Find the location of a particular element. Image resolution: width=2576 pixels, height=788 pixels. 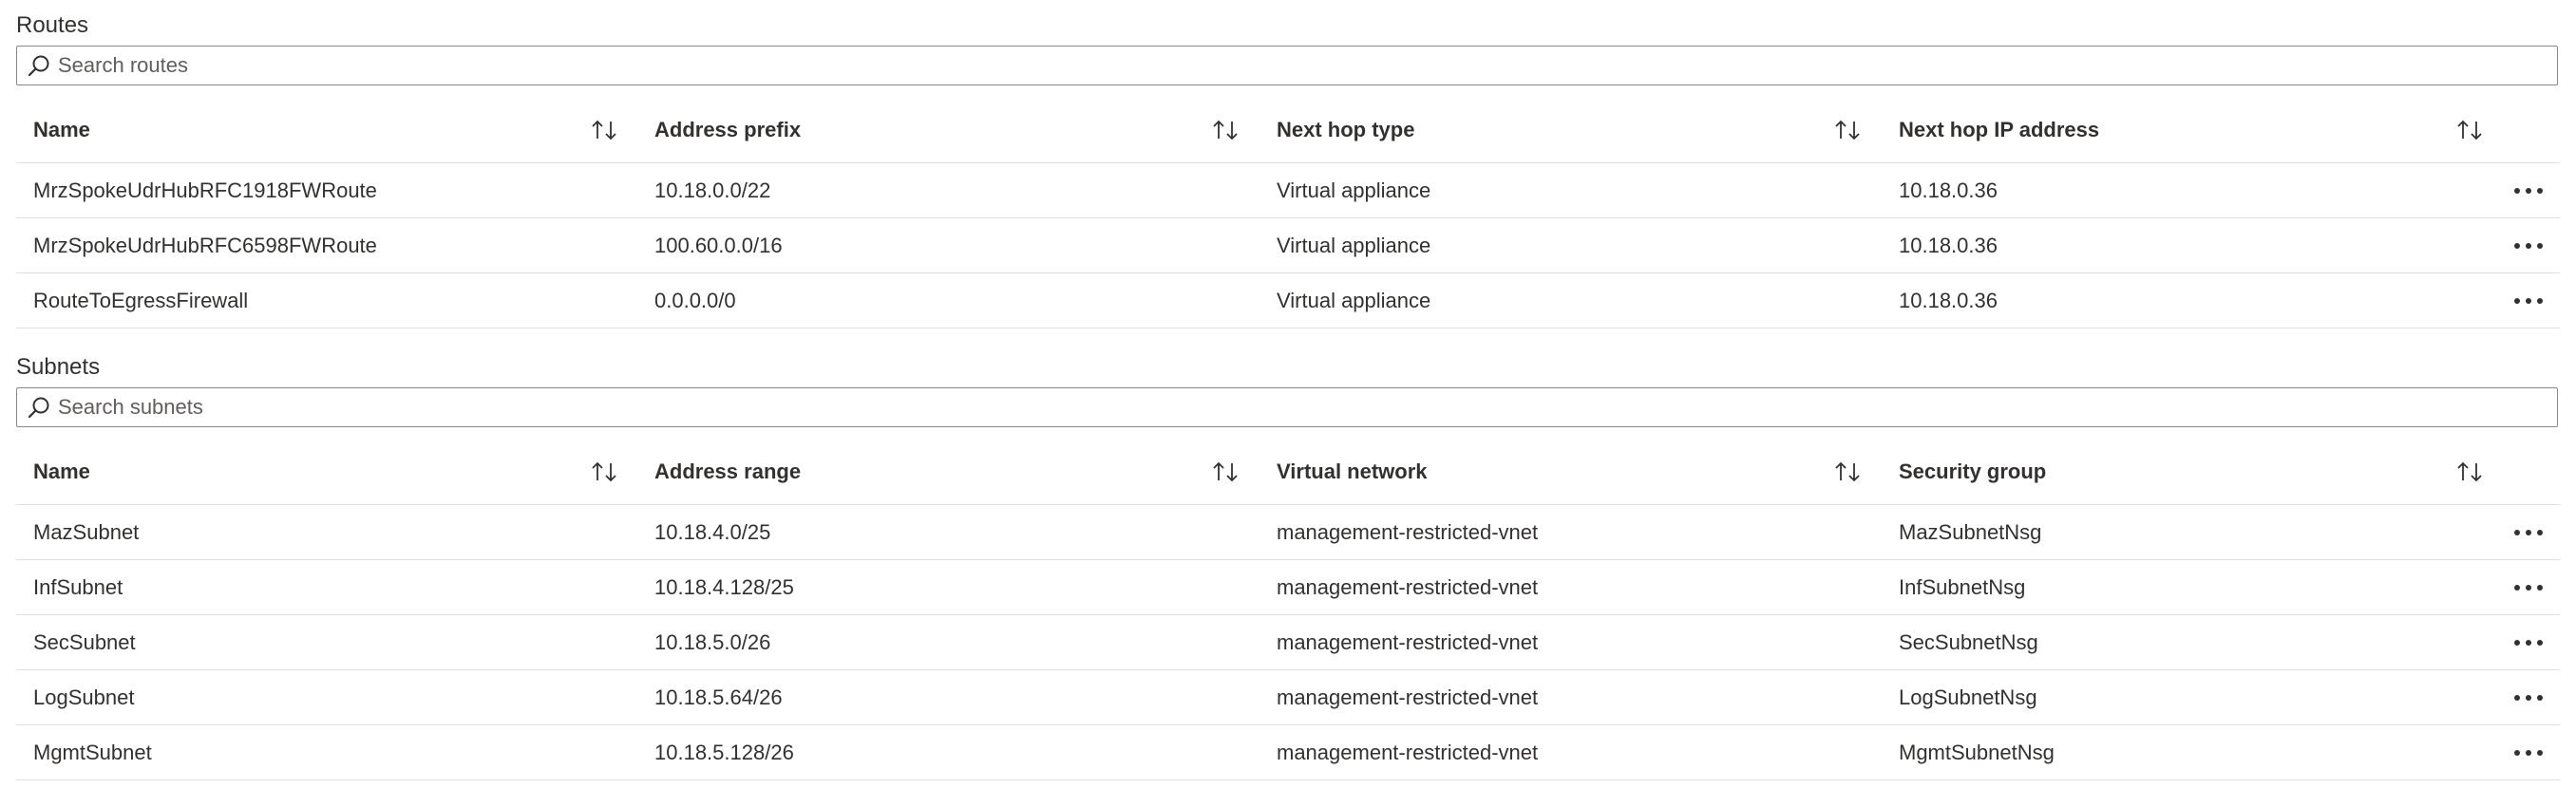

route-name: MrzSpokeUdrHubRFC6598FWRoute is located at coordinates (205, 245).